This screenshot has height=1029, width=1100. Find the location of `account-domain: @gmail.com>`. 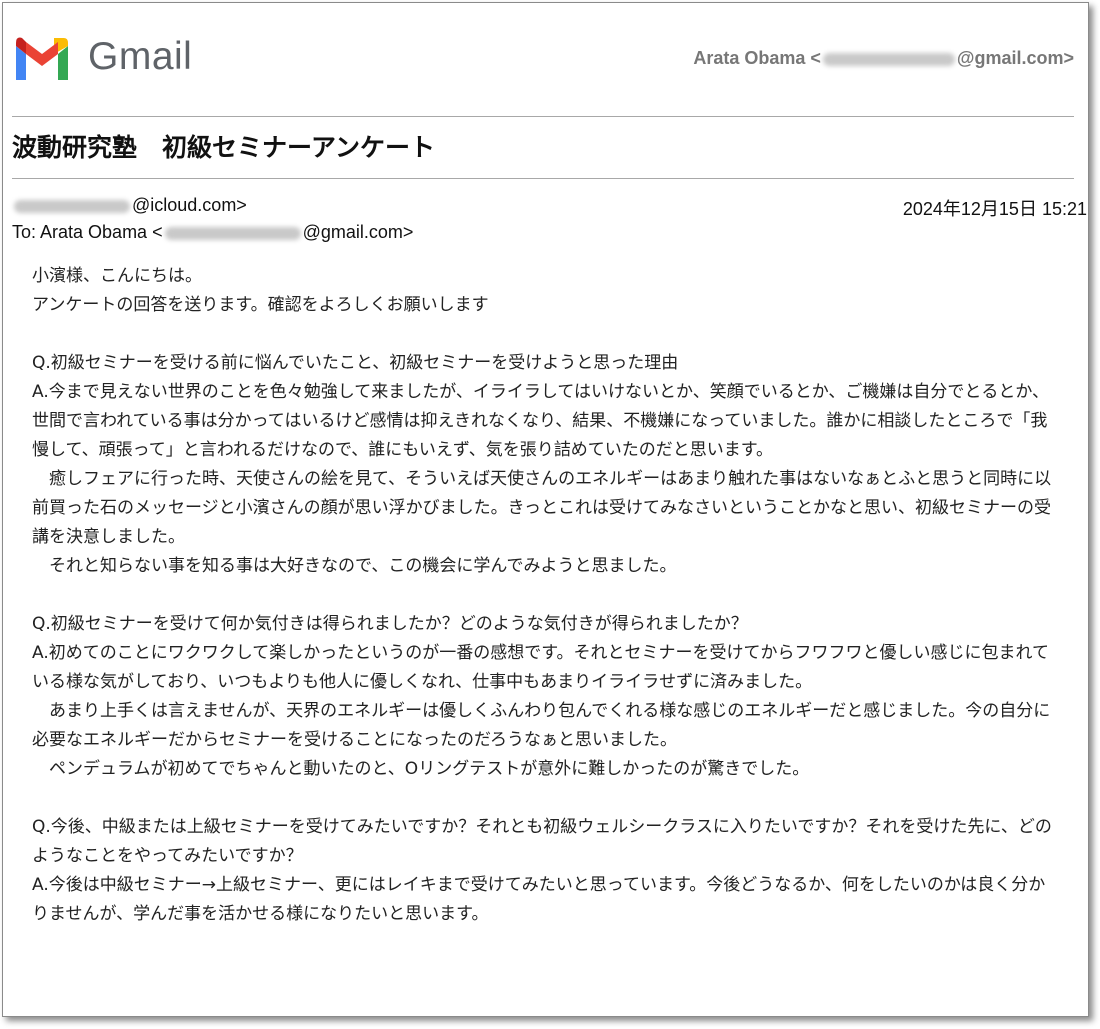

account-domain: @gmail.com> is located at coordinates (1015, 58).